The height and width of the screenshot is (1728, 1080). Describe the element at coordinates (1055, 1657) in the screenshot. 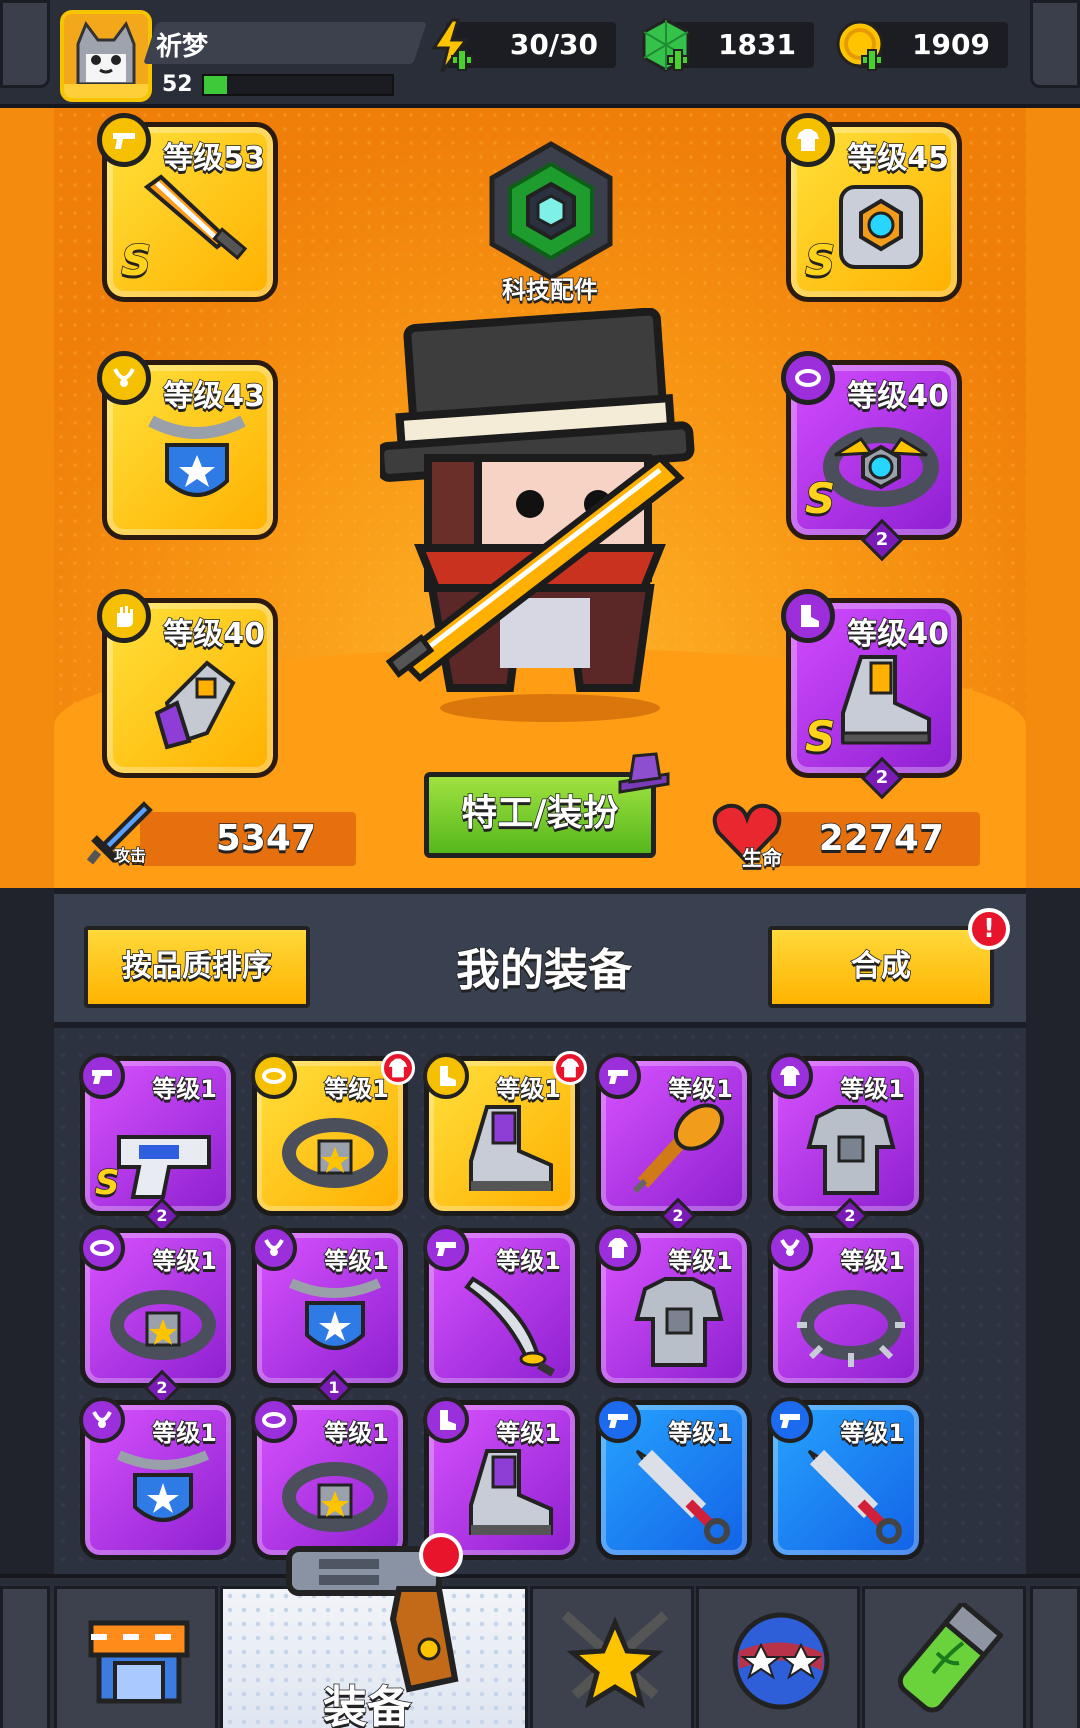

I see `nav-edge-right` at that location.